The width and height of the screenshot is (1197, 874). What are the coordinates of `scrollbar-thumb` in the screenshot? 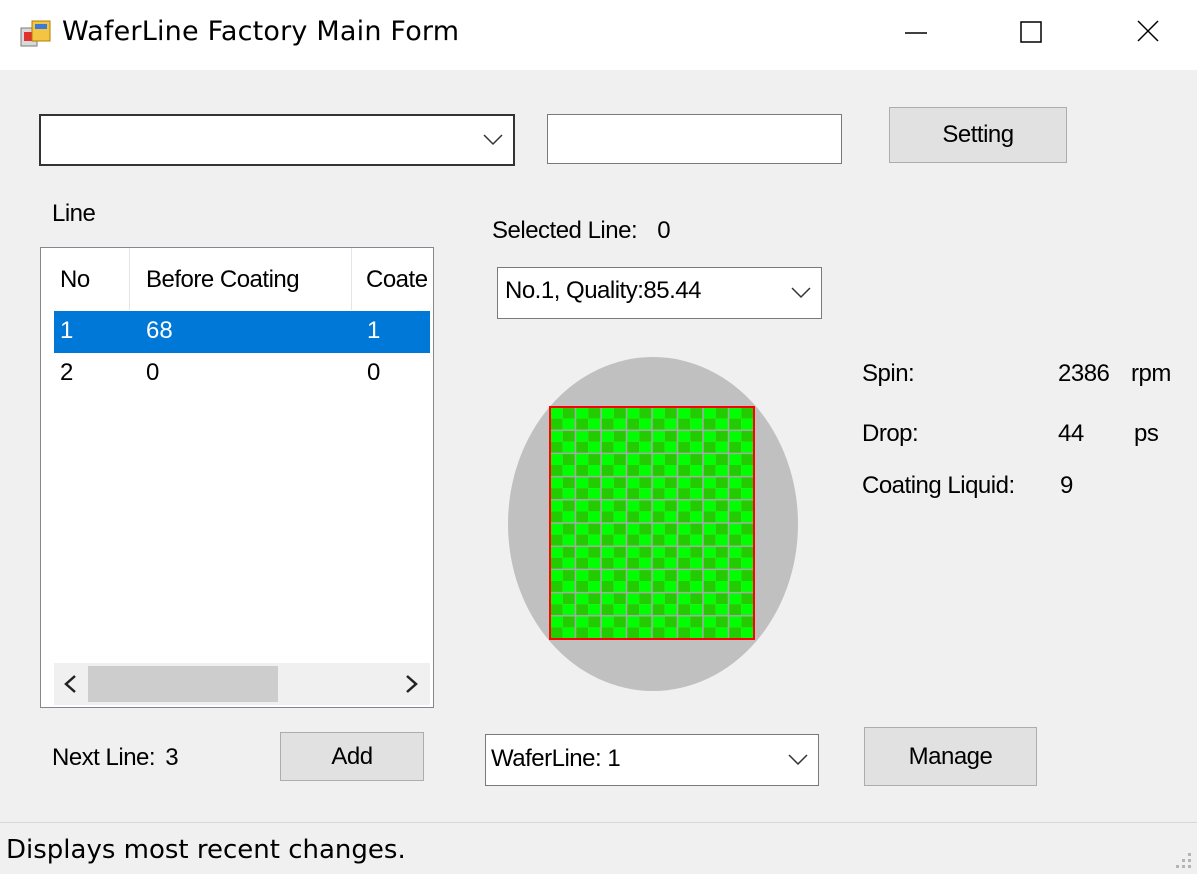 It's located at (183, 684).